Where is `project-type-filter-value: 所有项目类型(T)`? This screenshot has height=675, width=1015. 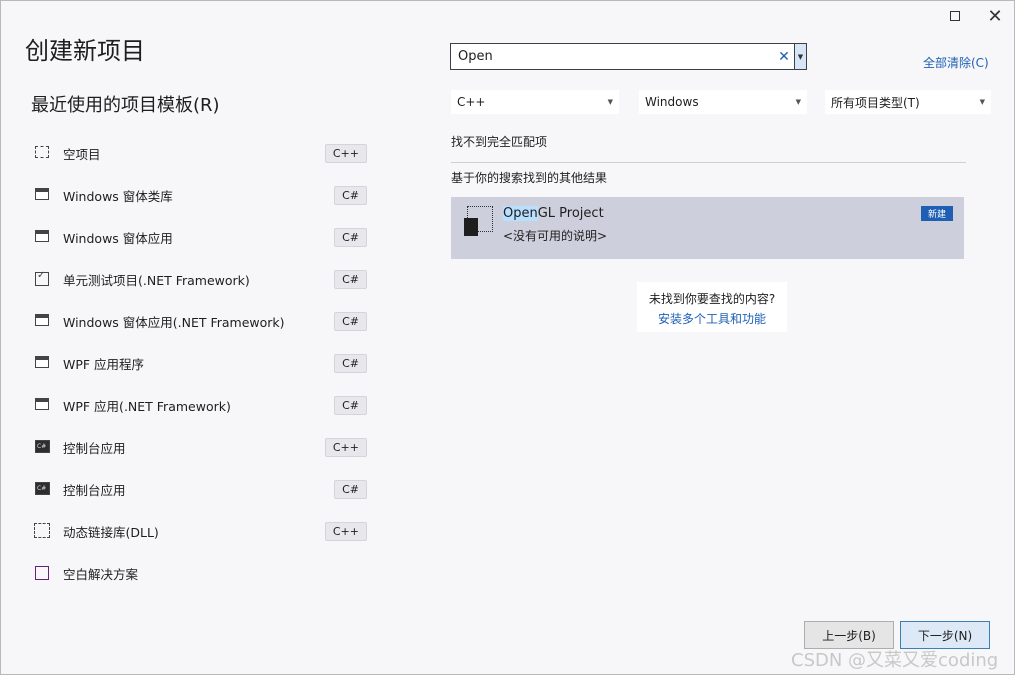 project-type-filter-value: 所有项目类型(T) is located at coordinates (875, 102).